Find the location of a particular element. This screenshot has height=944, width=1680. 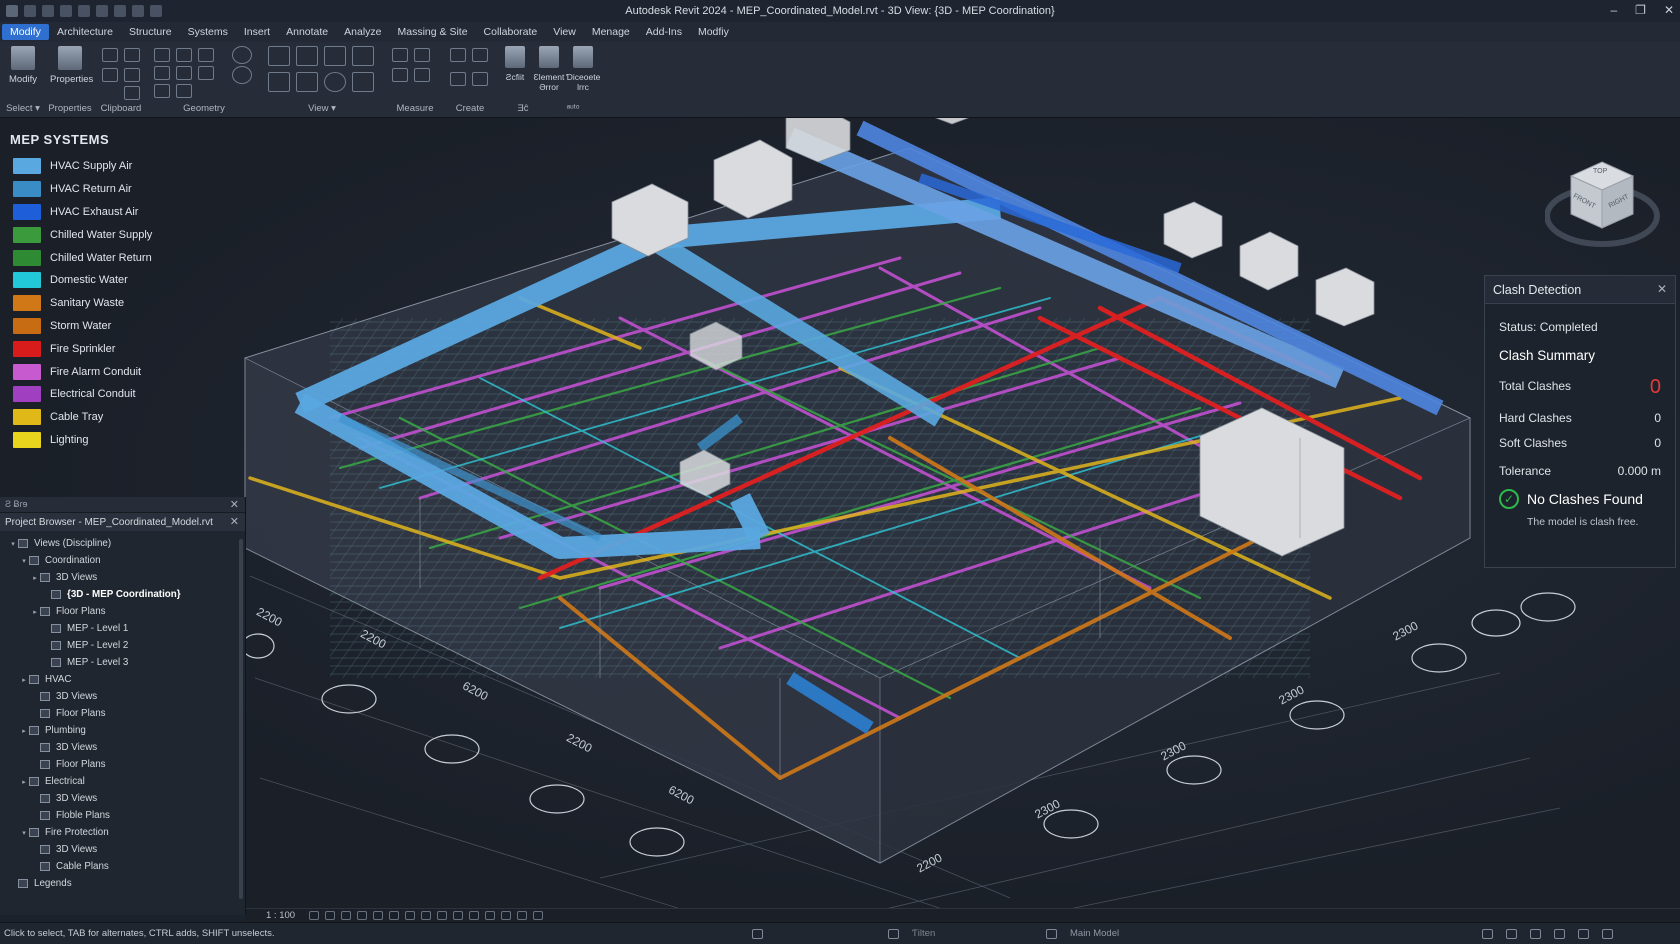

scale-icon is located at coordinates (363, 82).